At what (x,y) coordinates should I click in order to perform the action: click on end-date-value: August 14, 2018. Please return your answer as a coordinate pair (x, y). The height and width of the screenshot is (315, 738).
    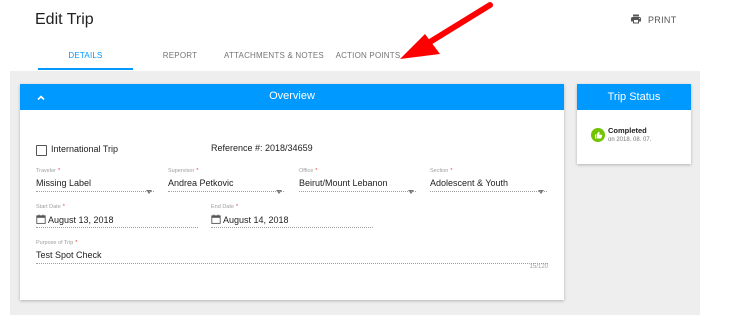
    Looking at the image, I should click on (256, 220).